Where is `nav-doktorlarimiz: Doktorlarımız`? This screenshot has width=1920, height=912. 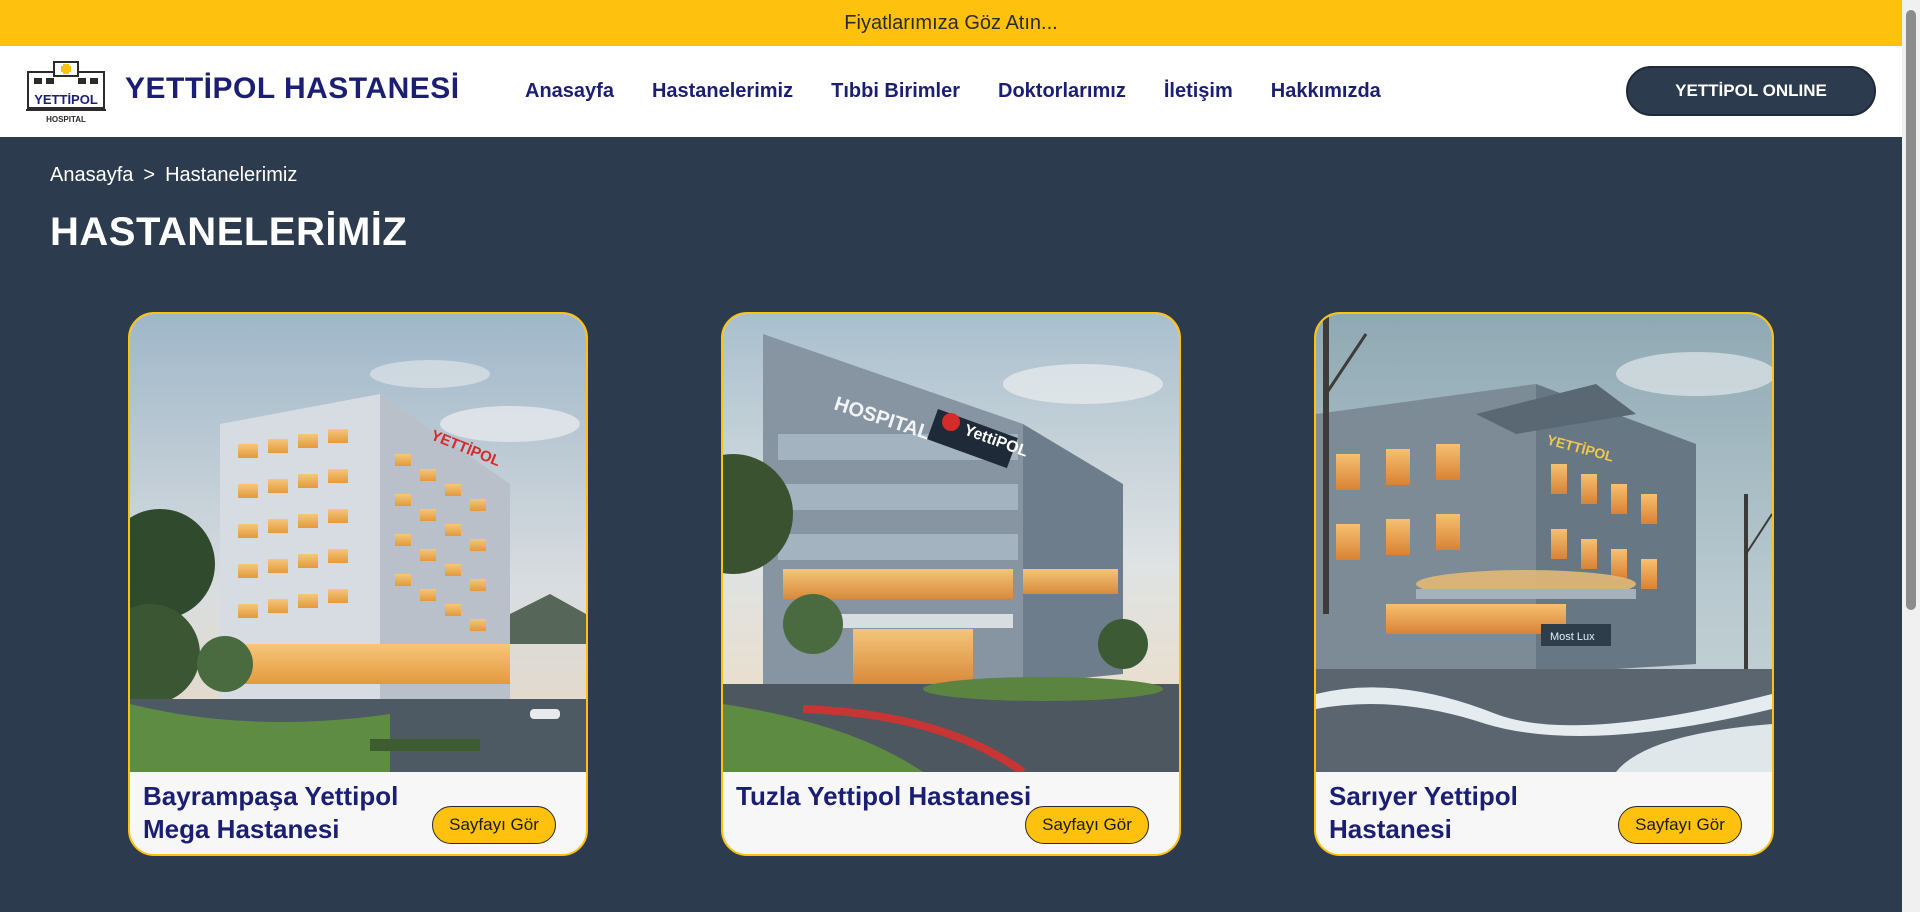
nav-doktorlarimiz: Doktorlarımız is located at coordinates (1062, 91).